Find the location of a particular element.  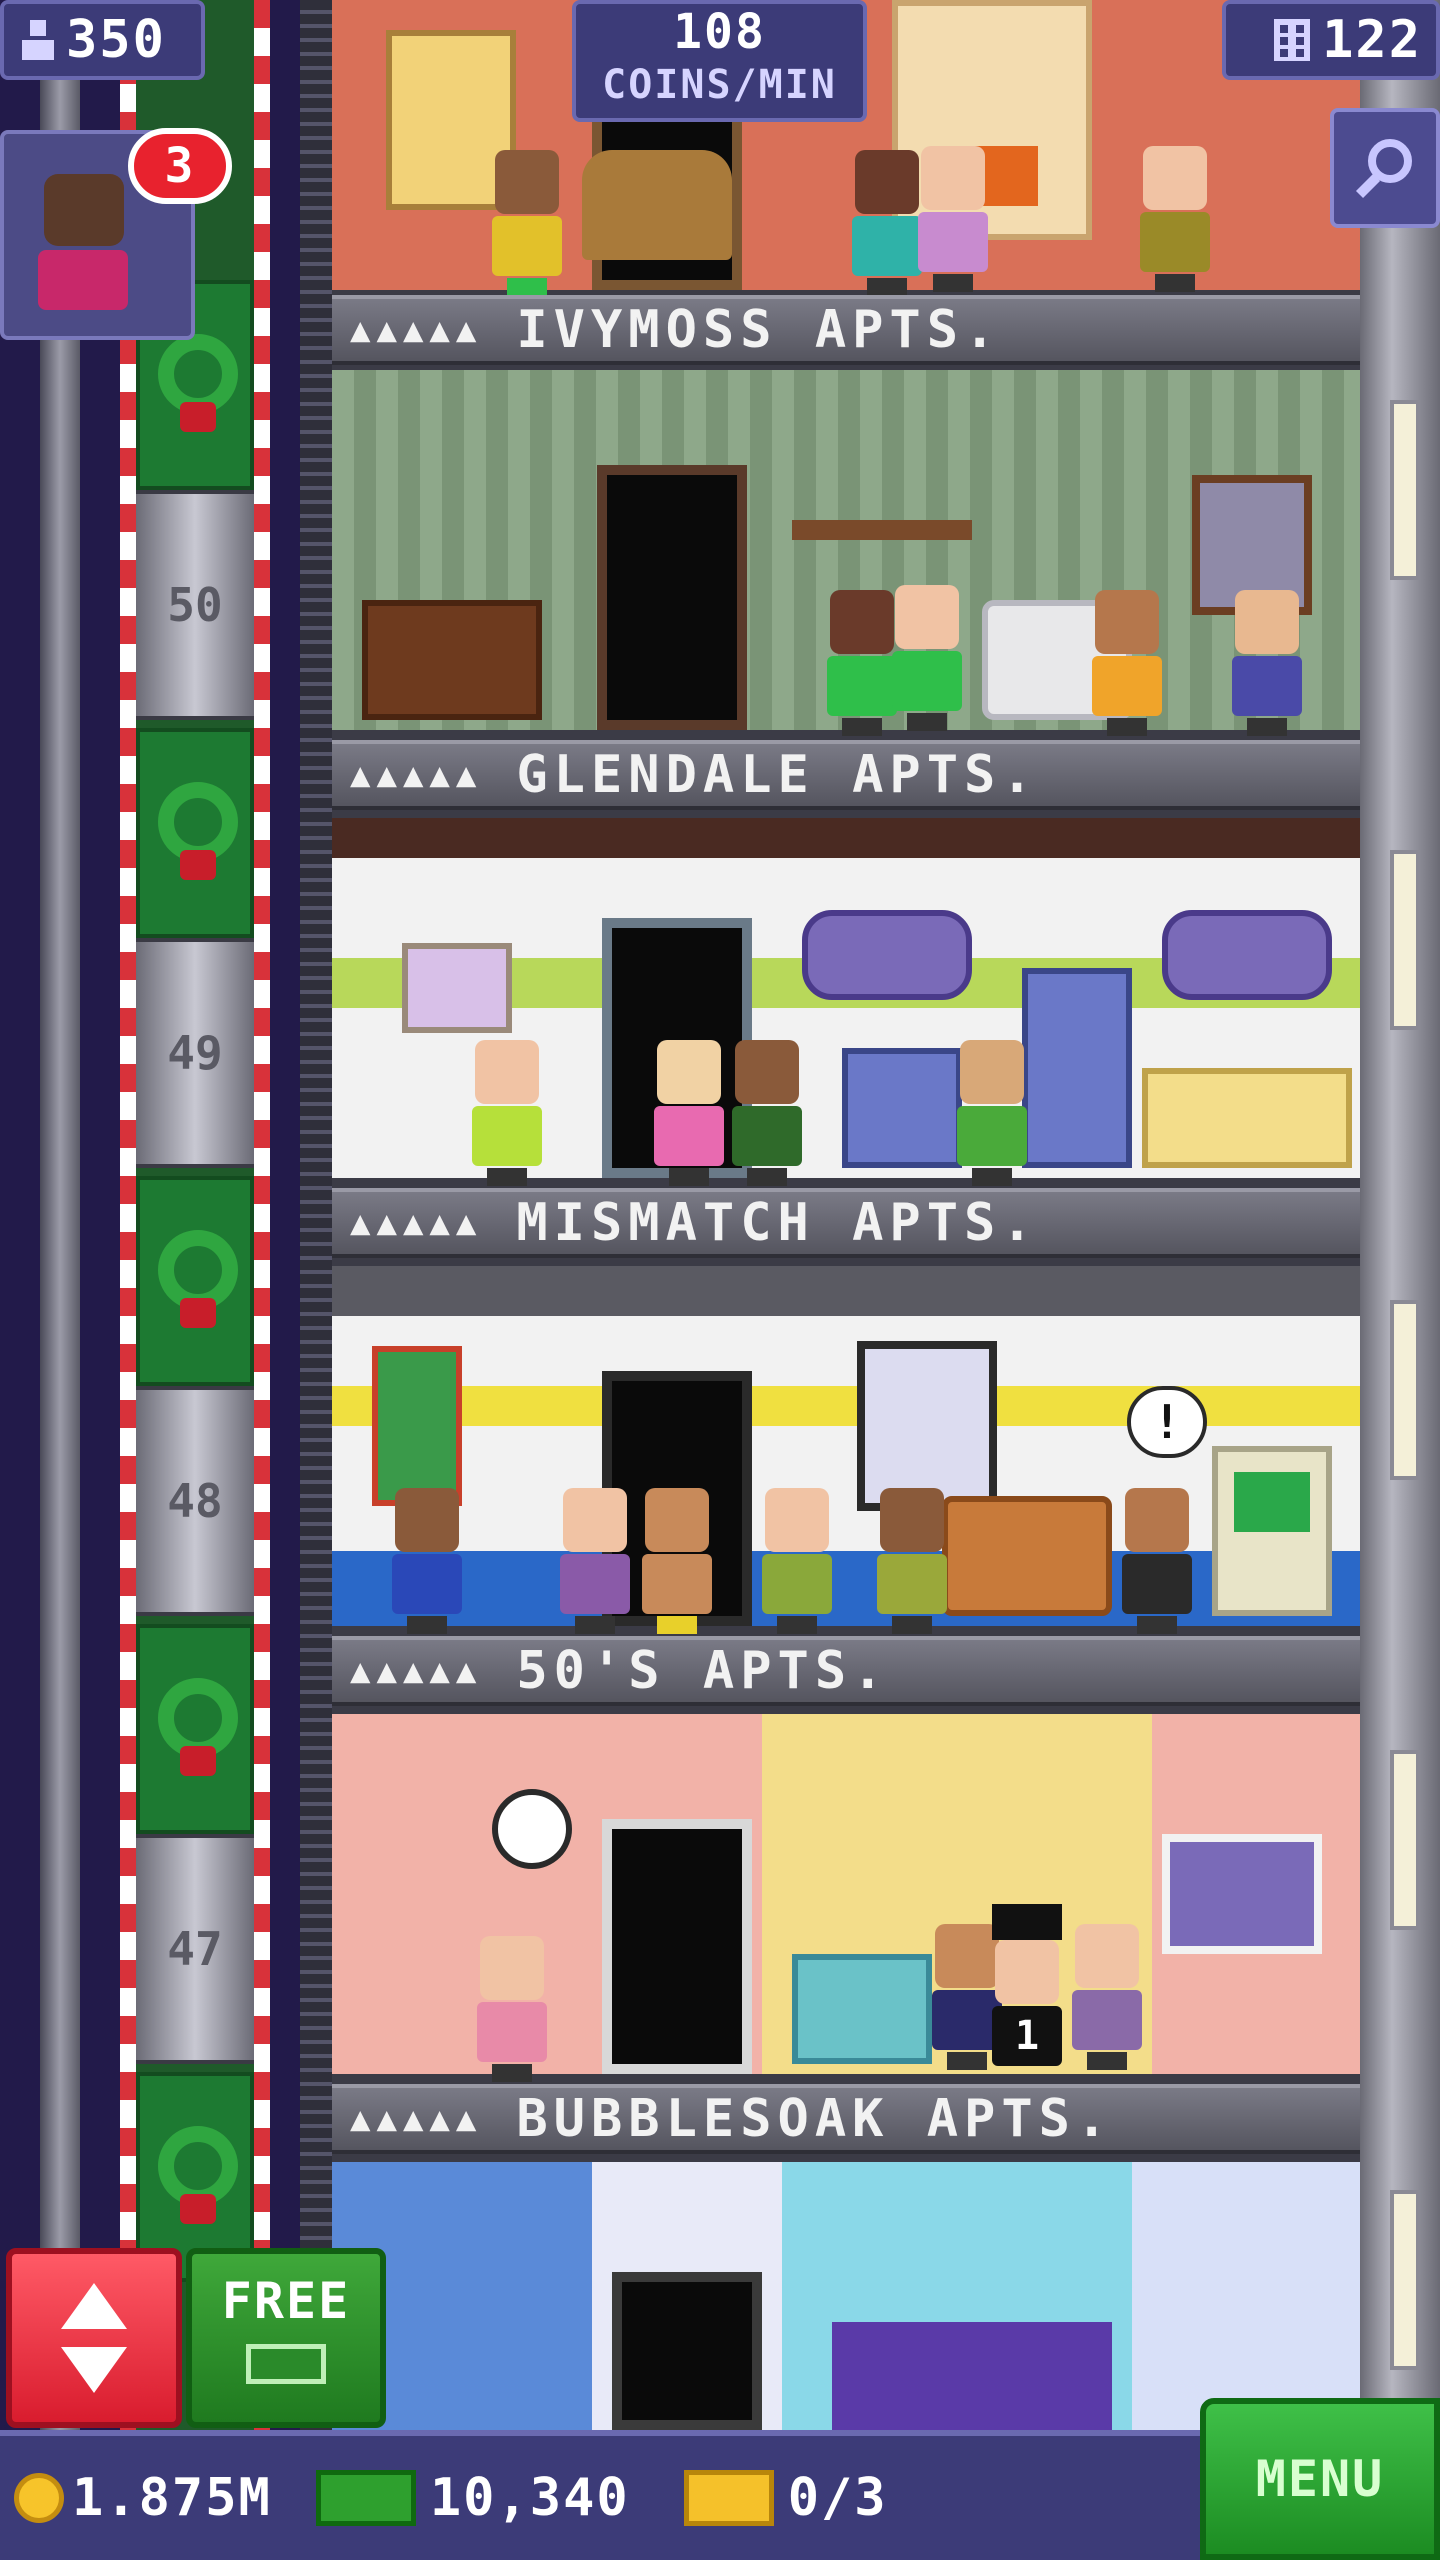

floor-name: MISMATCH APTS. is located at coordinates (777, 1223).